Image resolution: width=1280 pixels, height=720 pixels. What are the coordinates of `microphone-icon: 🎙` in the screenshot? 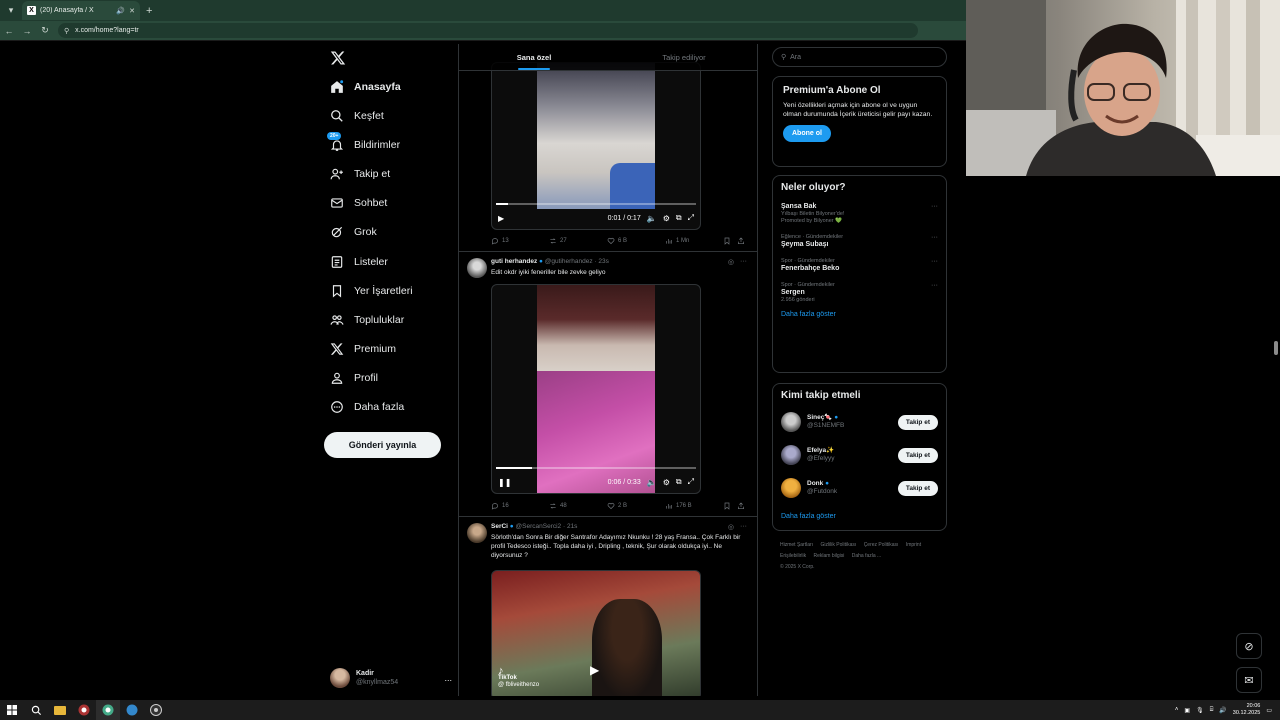 It's located at (1200, 710).